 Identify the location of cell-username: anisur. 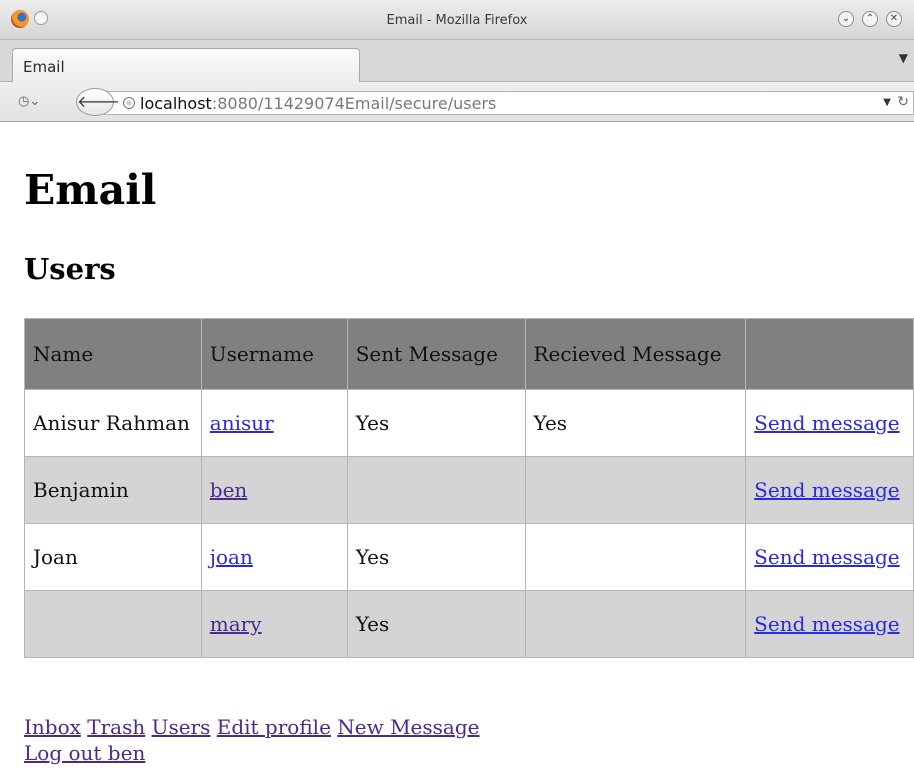
(274, 423).